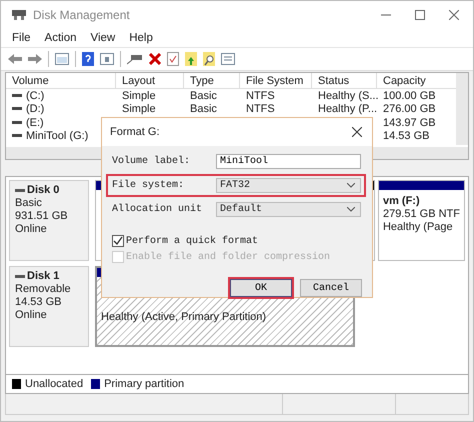 Image resolution: width=474 pixels, height=422 pixels. I want to click on disk-info-panel: Disk 0 Basic 931.51 GB Online, so click(49, 220).